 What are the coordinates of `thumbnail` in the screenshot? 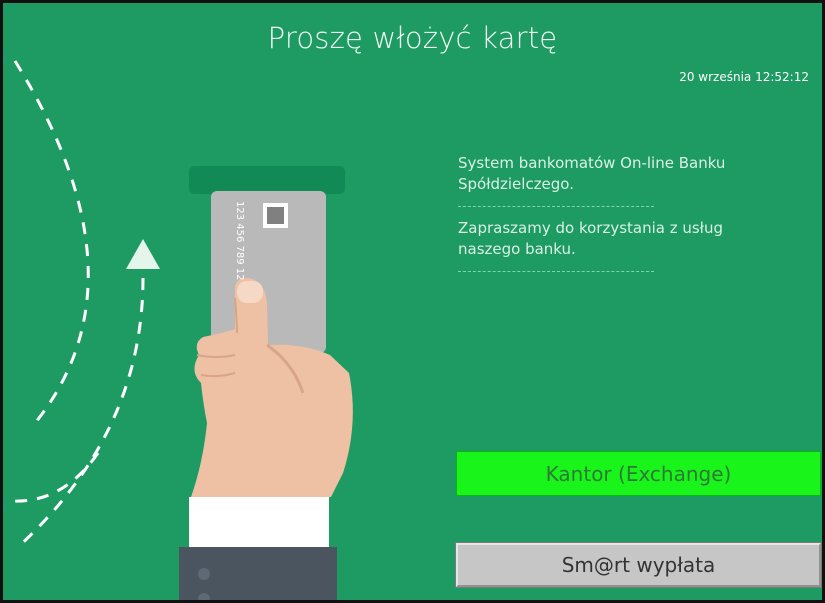 It's located at (250, 292).